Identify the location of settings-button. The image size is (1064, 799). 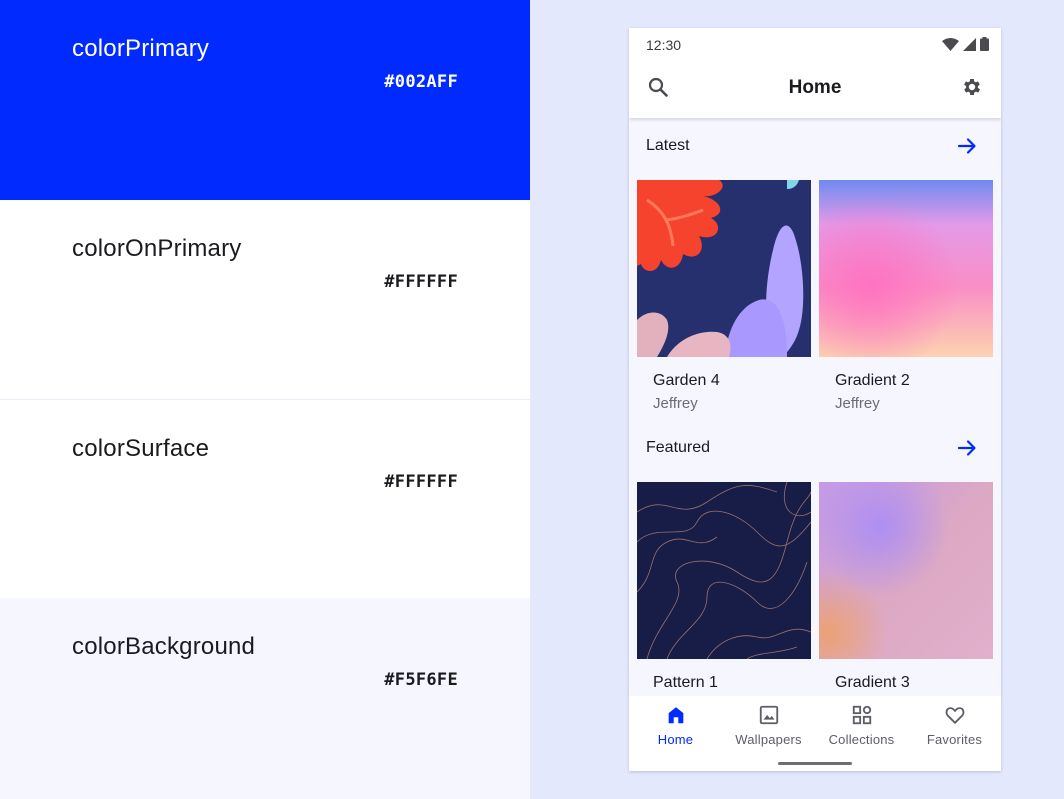
(972, 89).